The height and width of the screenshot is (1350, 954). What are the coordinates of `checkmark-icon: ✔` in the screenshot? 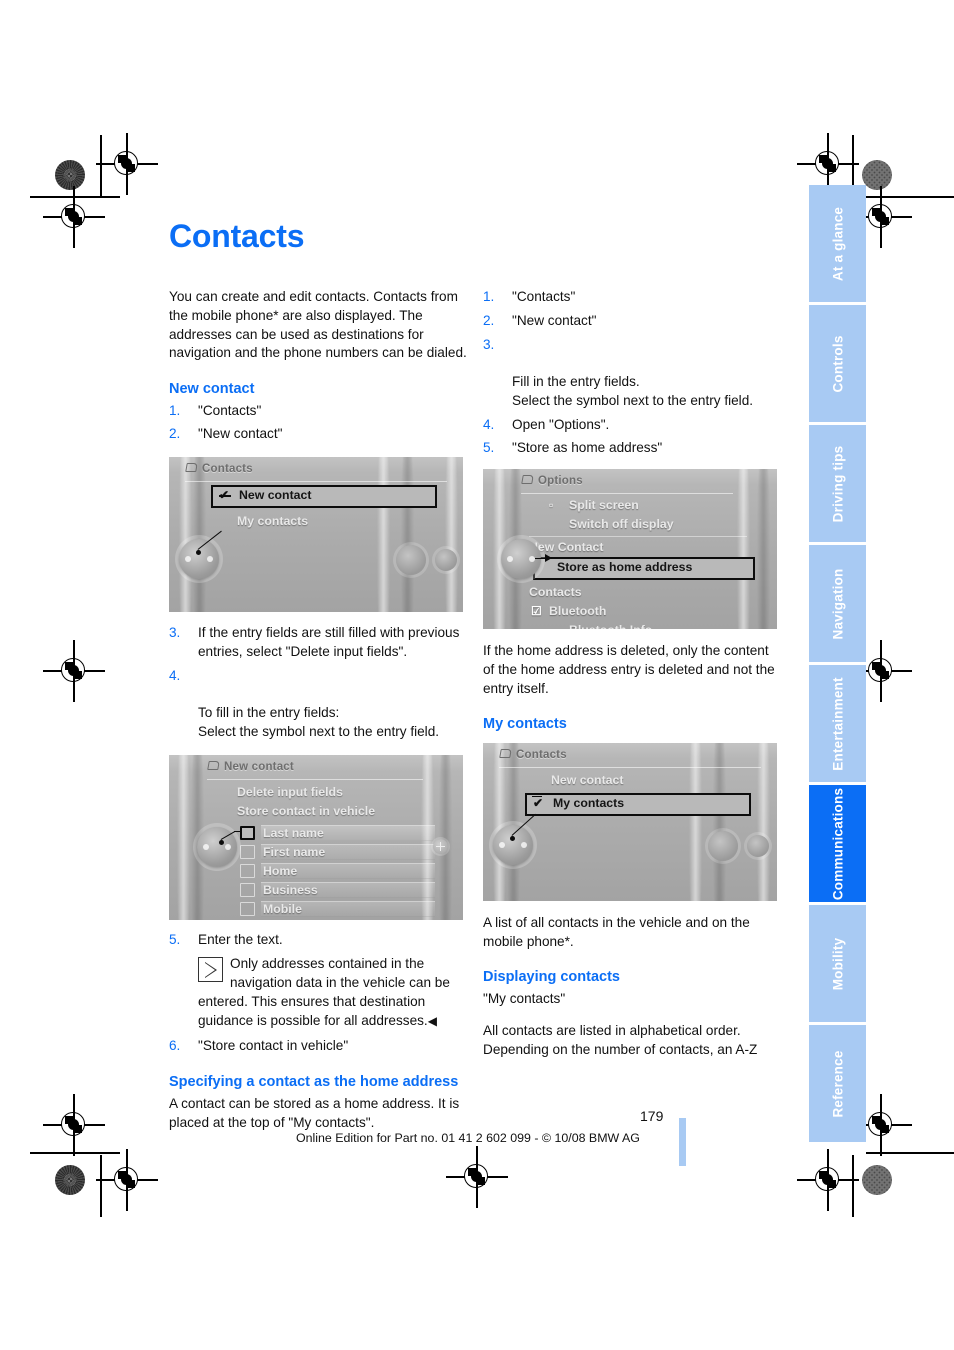 It's located at (538, 802).